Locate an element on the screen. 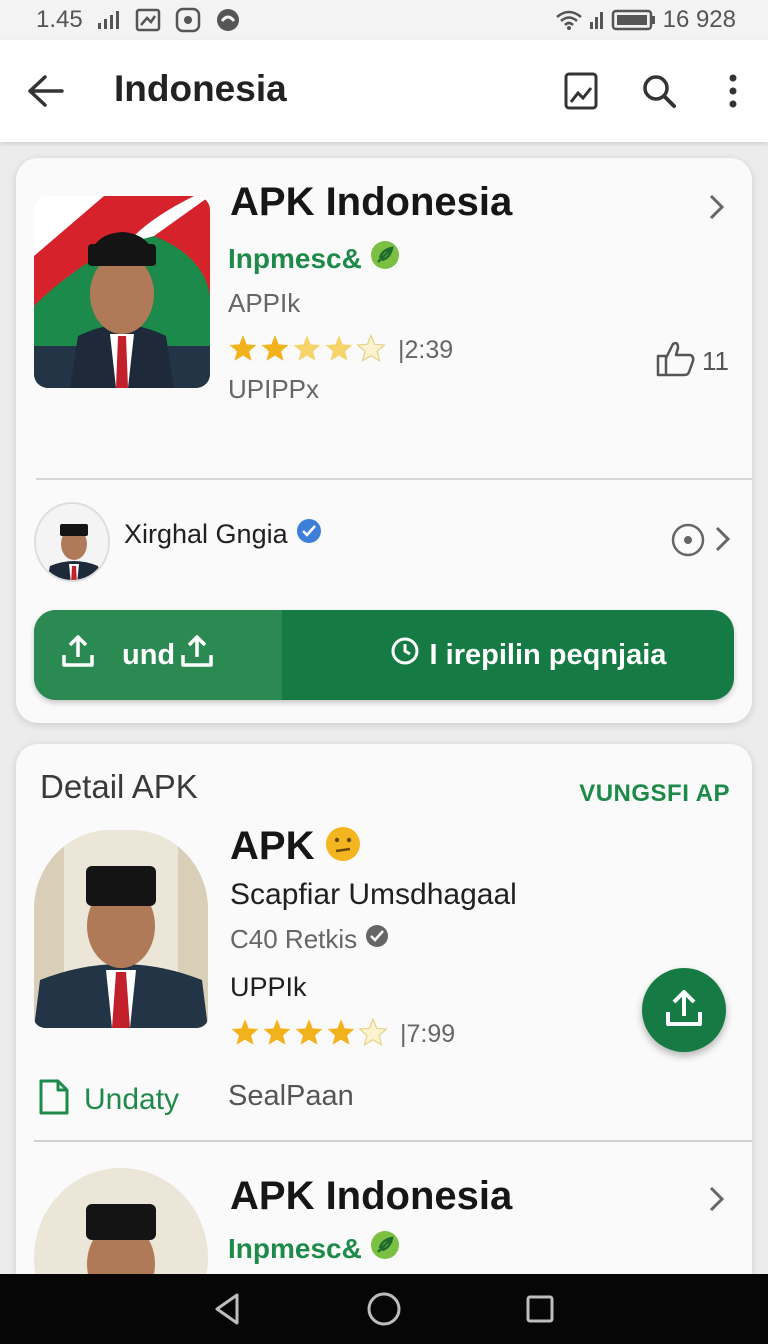  primary-action-button: I irepilin peqnjaia is located at coordinates (508, 655).